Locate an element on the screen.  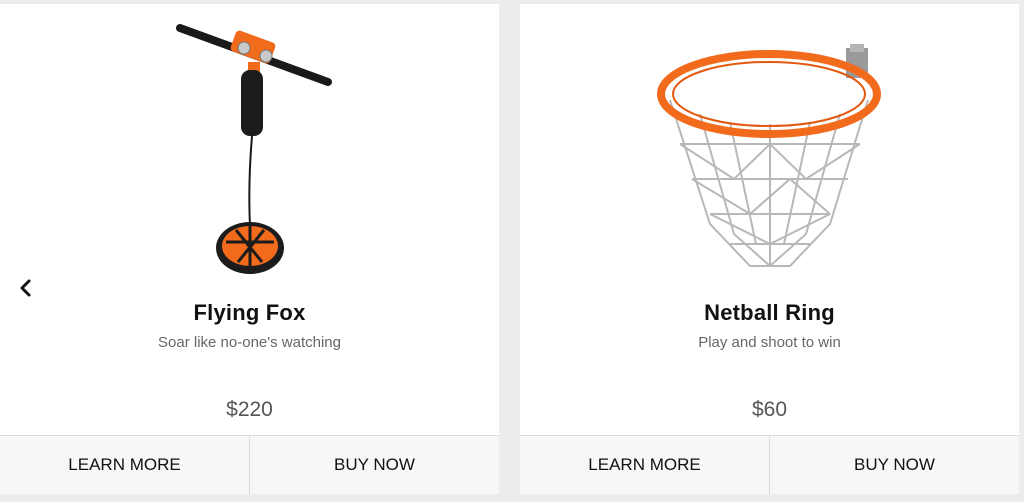
chevron-left-icon is located at coordinates (25, 288).